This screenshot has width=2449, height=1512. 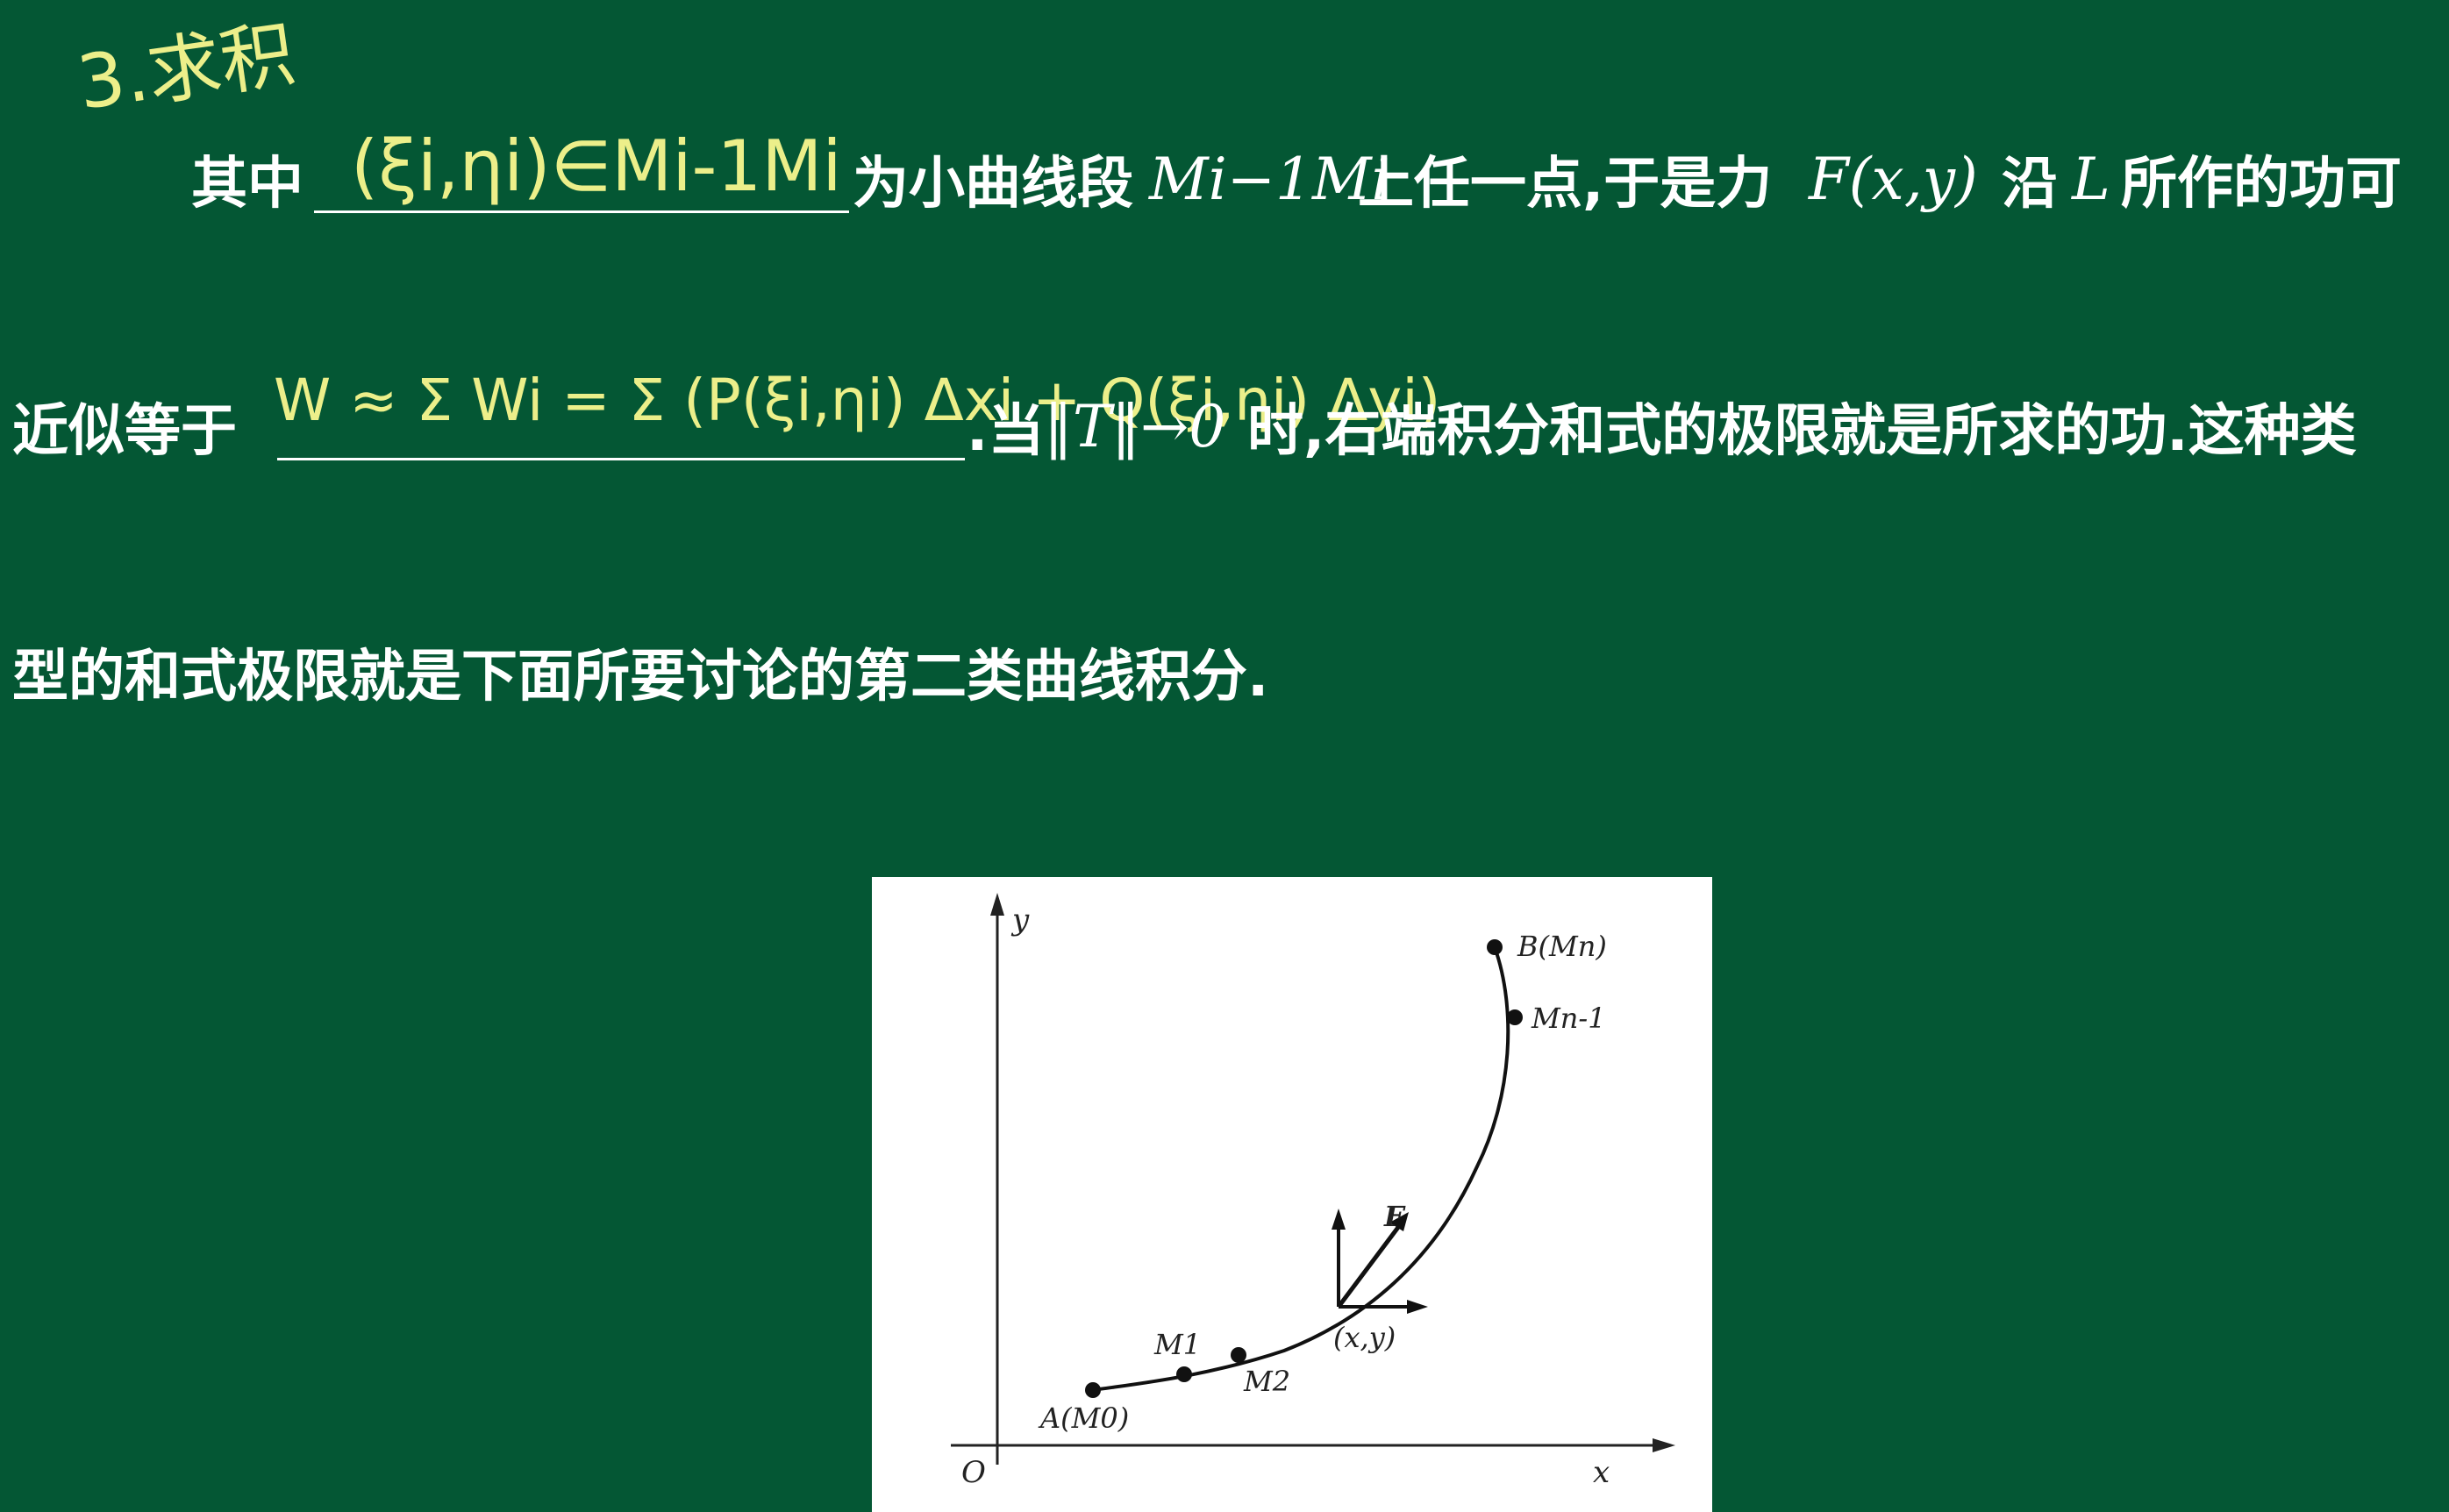 What do you see at coordinates (1135, 426) in the screenshot?
I see `line2-math-limit: ‖T‖→0` at bounding box center [1135, 426].